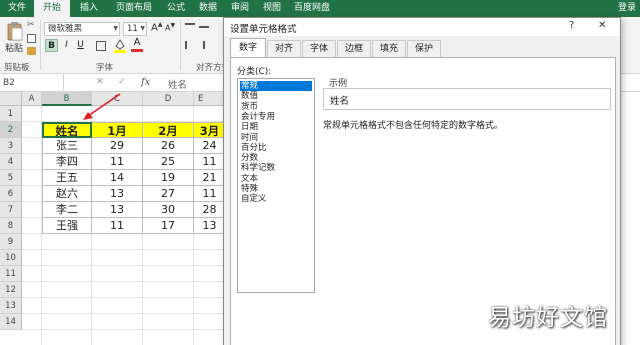 The height and width of the screenshot is (345, 640). Describe the element at coordinates (120, 46) in the screenshot. I see `fill-color-icon` at that location.